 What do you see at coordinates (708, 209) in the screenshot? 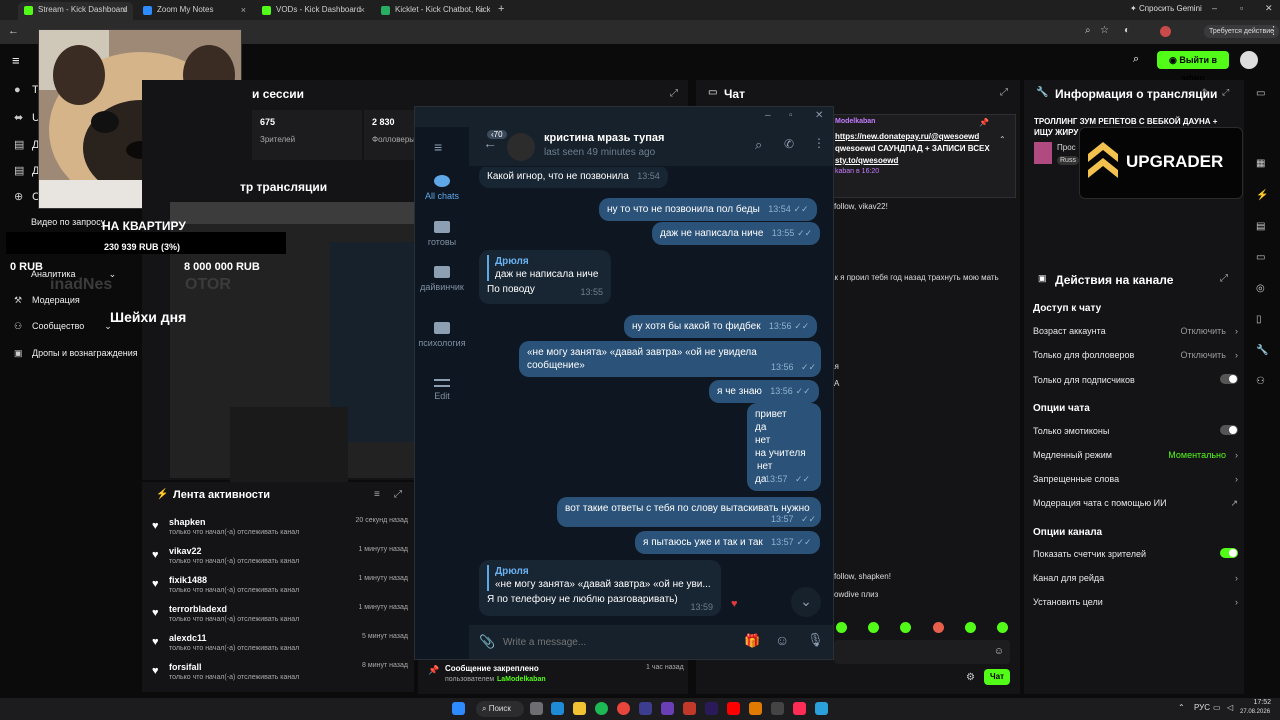
I see `message: ну то что не позвонила пол беды 13:54 ✓✓` at bounding box center [708, 209].